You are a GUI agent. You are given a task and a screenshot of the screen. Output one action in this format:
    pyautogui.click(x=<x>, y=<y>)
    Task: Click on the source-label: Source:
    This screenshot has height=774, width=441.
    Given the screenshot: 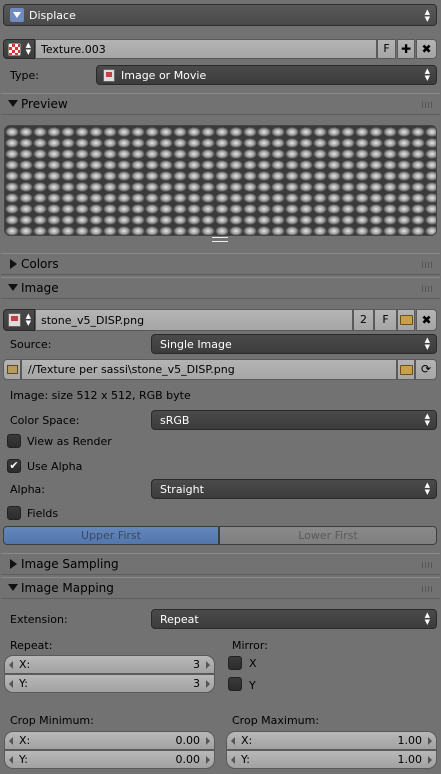 What is the action you would take?
    pyautogui.click(x=31, y=344)
    